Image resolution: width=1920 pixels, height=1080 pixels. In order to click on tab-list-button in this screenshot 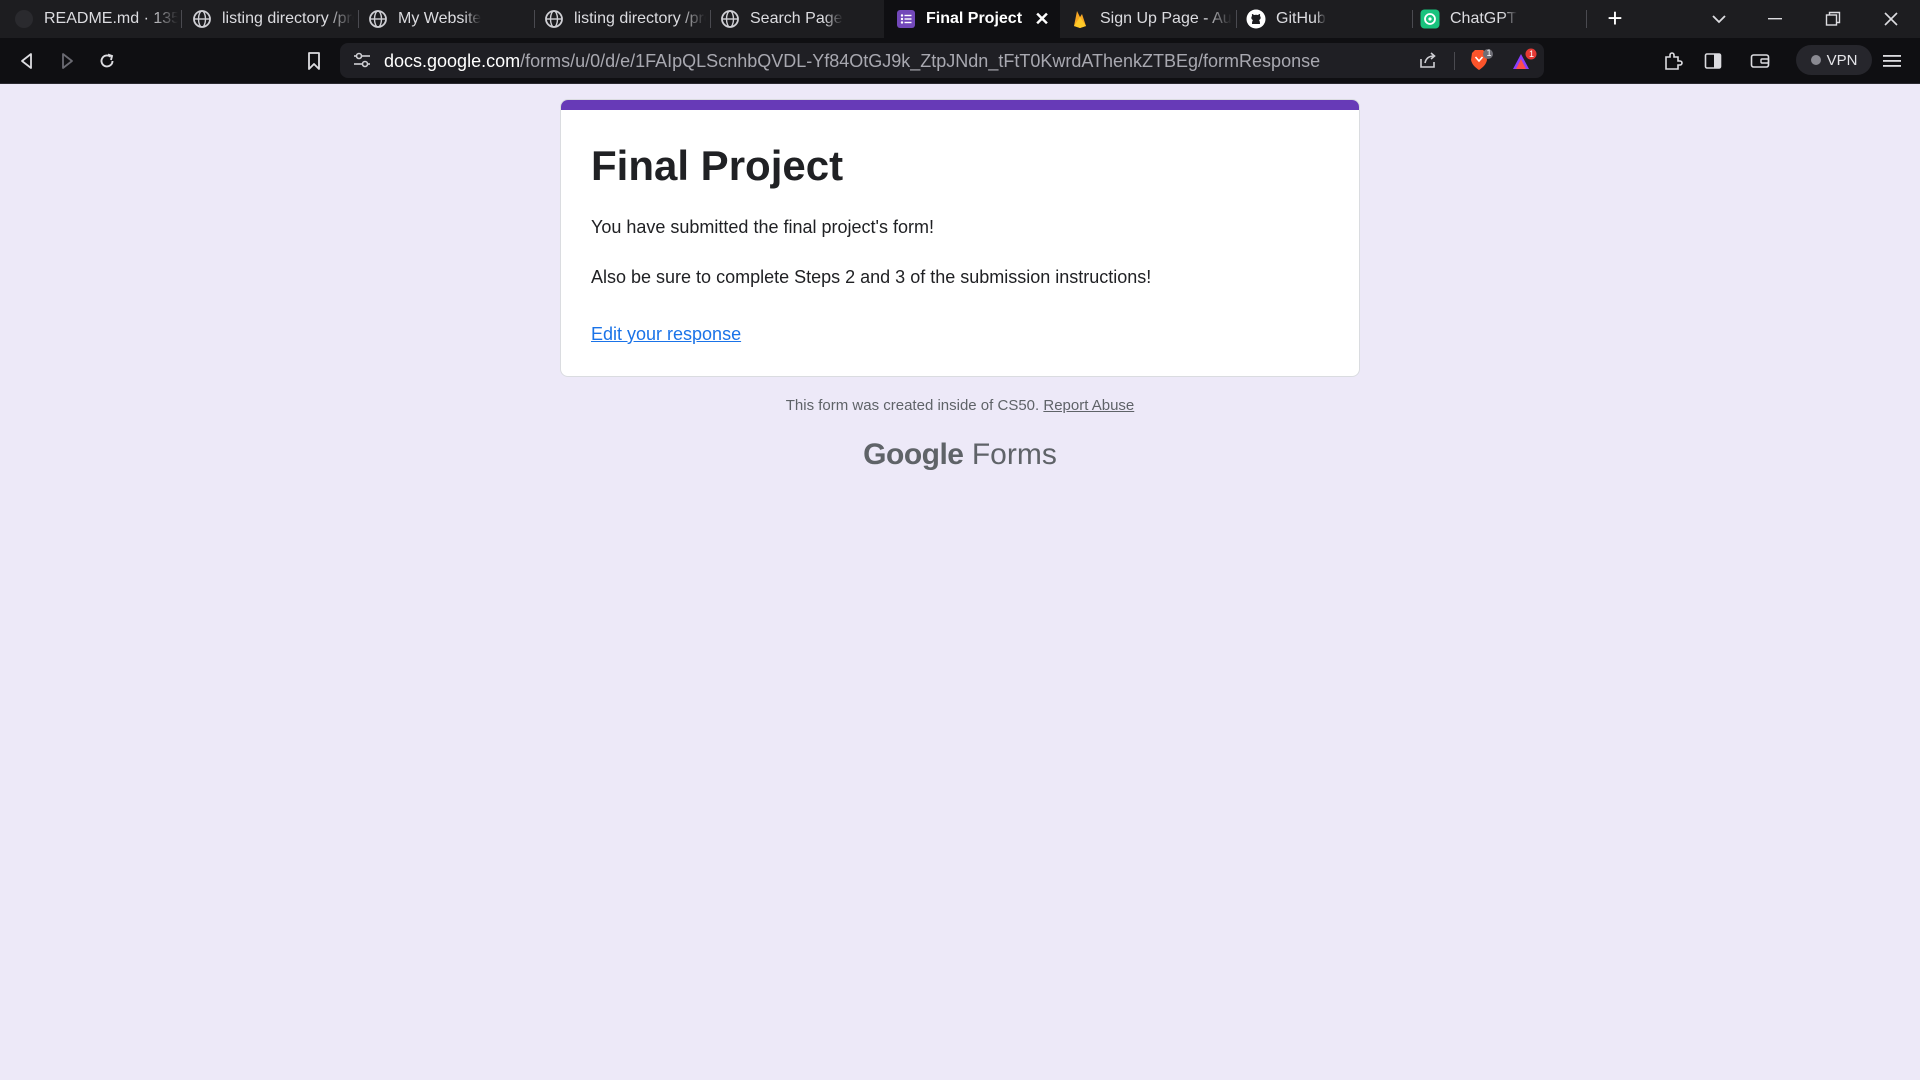, I will do `click(1719, 19)`.